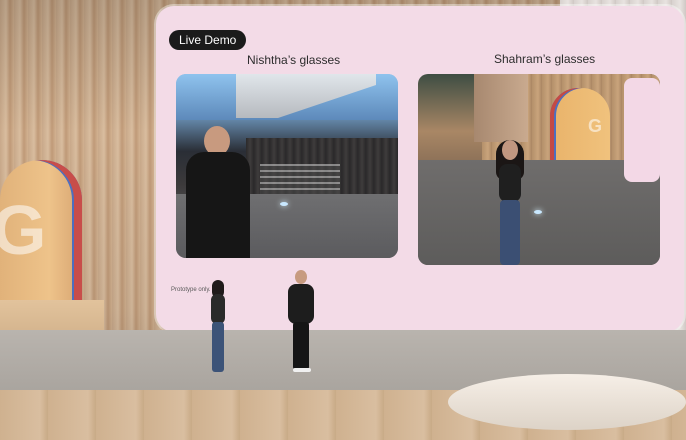 This screenshot has width=686, height=440. Describe the element at coordinates (501, 108) in the screenshot. I see `pillar` at that location.